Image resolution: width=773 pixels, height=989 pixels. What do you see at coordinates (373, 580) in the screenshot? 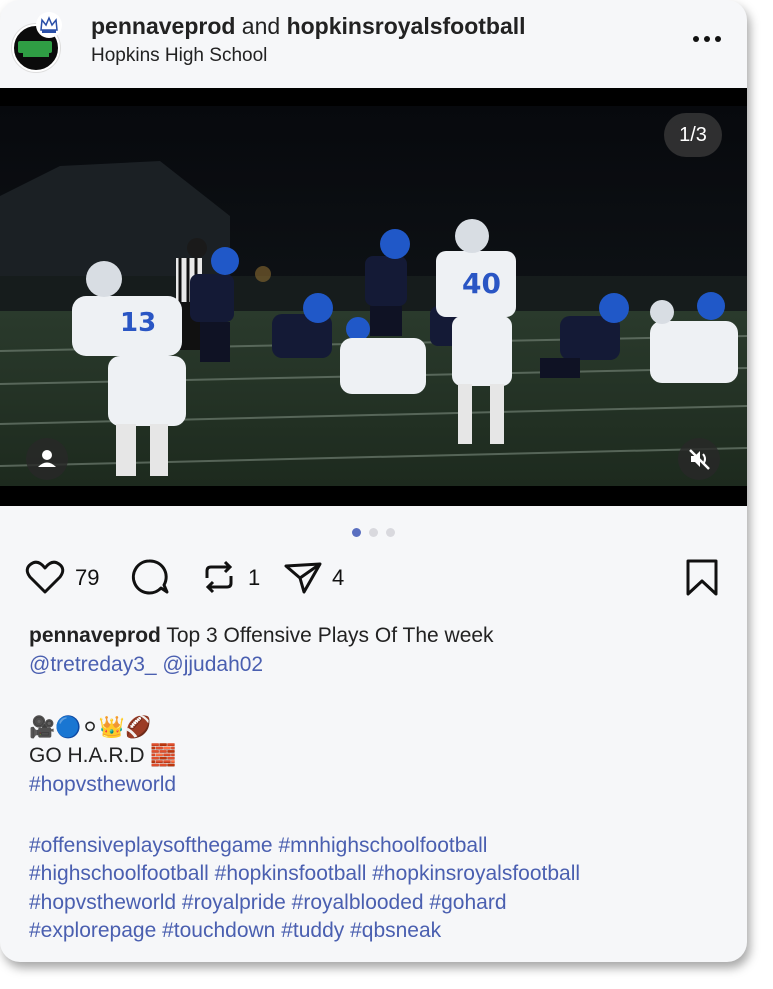
I see `action-bar: 79 1 4` at bounding box center [373, 580].